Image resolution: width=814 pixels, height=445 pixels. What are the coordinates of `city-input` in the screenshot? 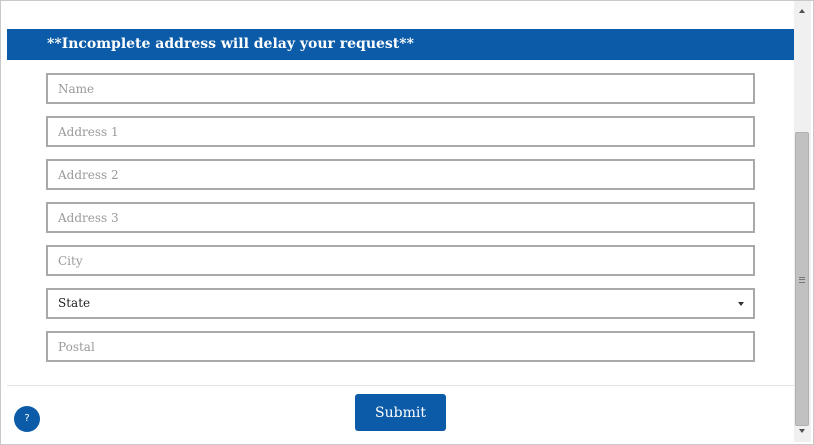 It's located at (400, 260).